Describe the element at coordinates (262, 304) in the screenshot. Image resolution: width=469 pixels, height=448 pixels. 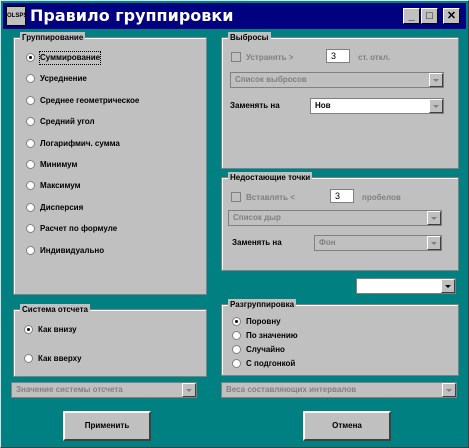
I see `ungroup-title: Разгруппировка` at that location.